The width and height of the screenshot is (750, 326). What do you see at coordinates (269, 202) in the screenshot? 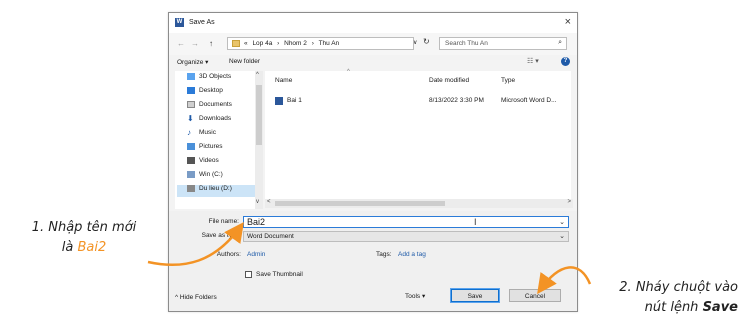
I see `scroll-left-icon: <` at bounding box center [269, 202].